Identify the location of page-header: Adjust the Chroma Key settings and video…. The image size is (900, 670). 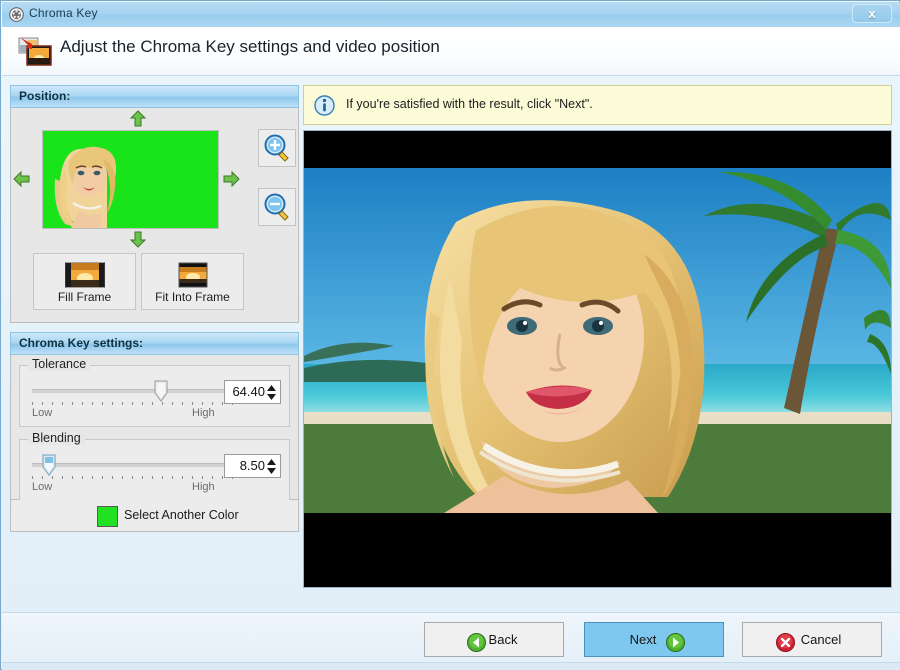
(451, 51).